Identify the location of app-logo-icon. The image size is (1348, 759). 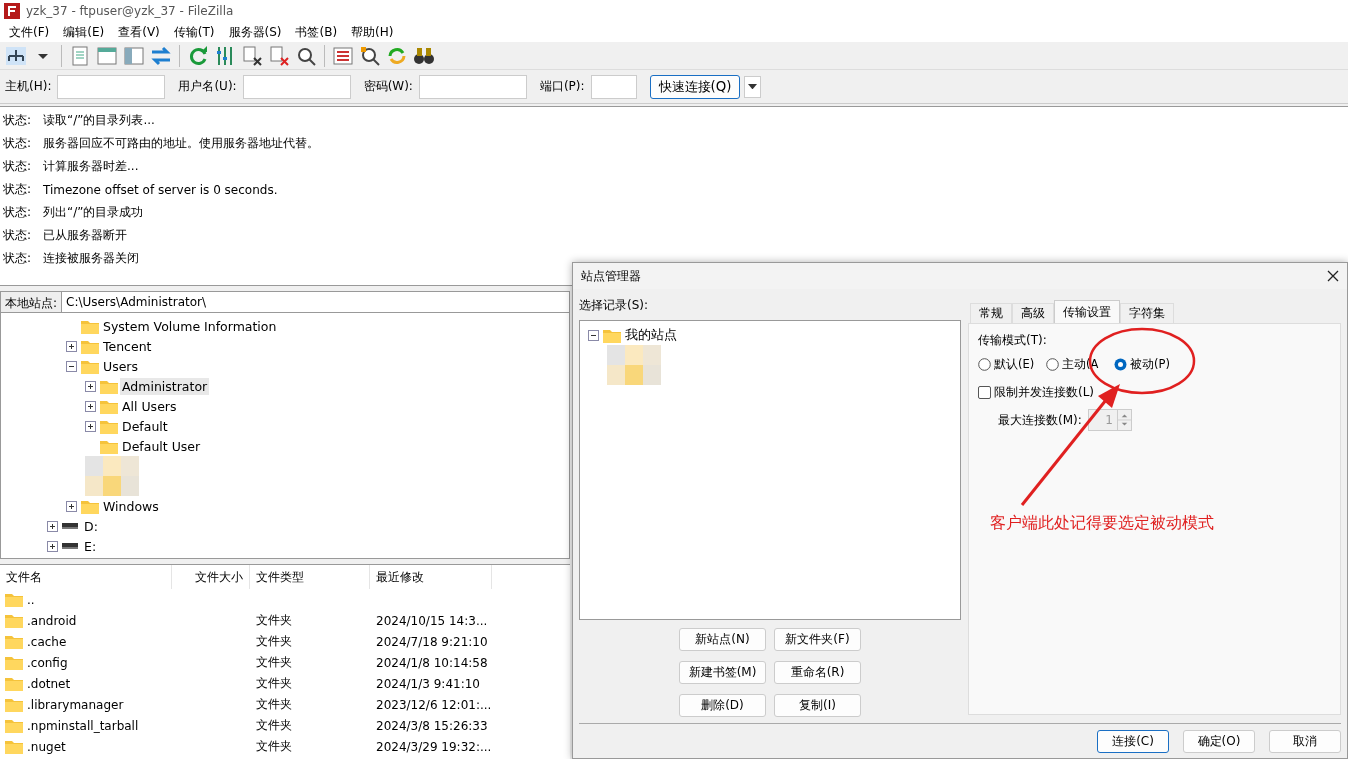
(12, 11).